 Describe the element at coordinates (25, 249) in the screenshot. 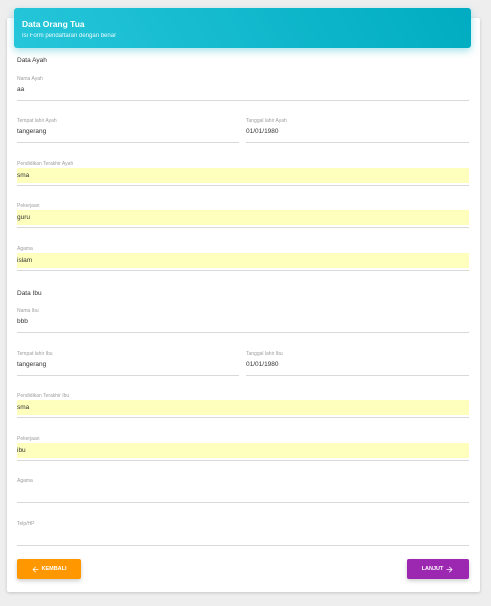

I see `agama-ayah-label: Agama` at that location.